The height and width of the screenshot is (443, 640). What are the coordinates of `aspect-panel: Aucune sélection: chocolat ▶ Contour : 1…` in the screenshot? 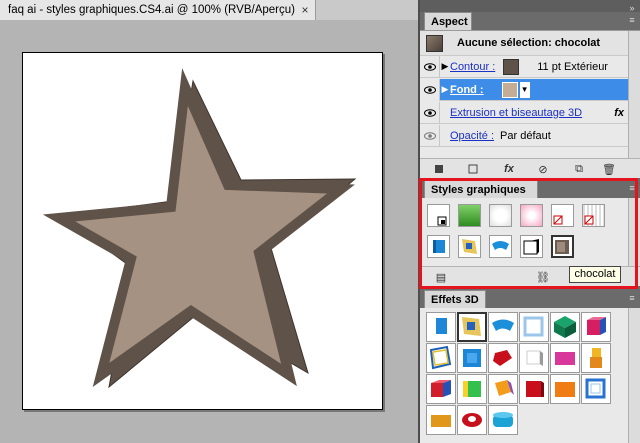 It's located at (530, 94).